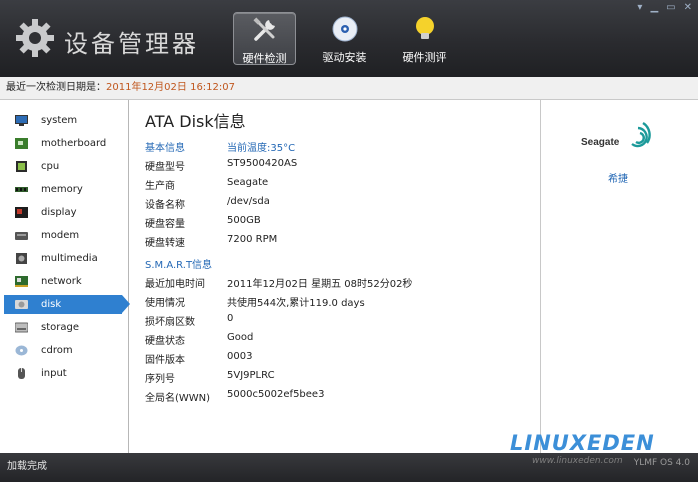 The width and height of the screenshot is (698, 482). Describe the element at coordinates (175, 284) in the screenshot. I see `info-label: 最近加电时间` at that location.